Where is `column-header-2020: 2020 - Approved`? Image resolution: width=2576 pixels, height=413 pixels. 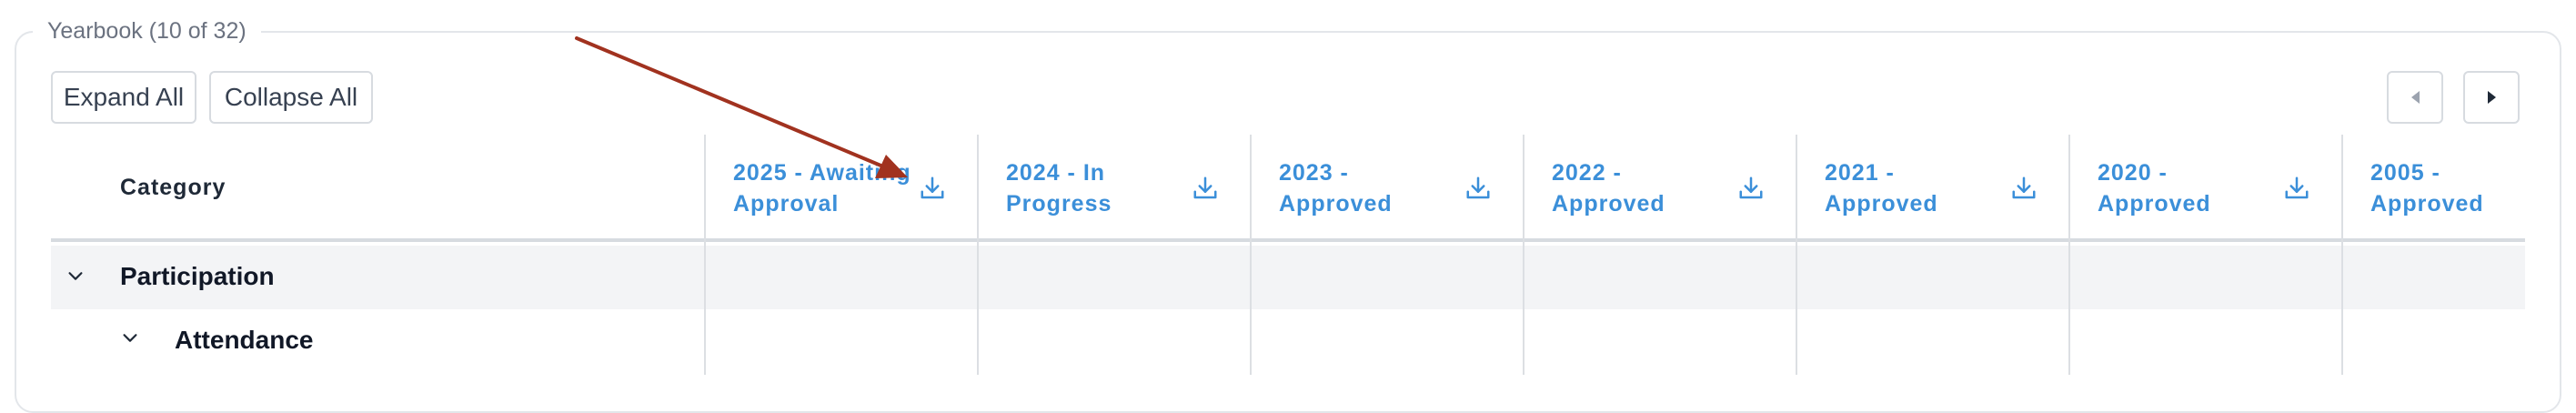
column-header-2020: 2020 - Approved is located at coordinates (2204, 188).